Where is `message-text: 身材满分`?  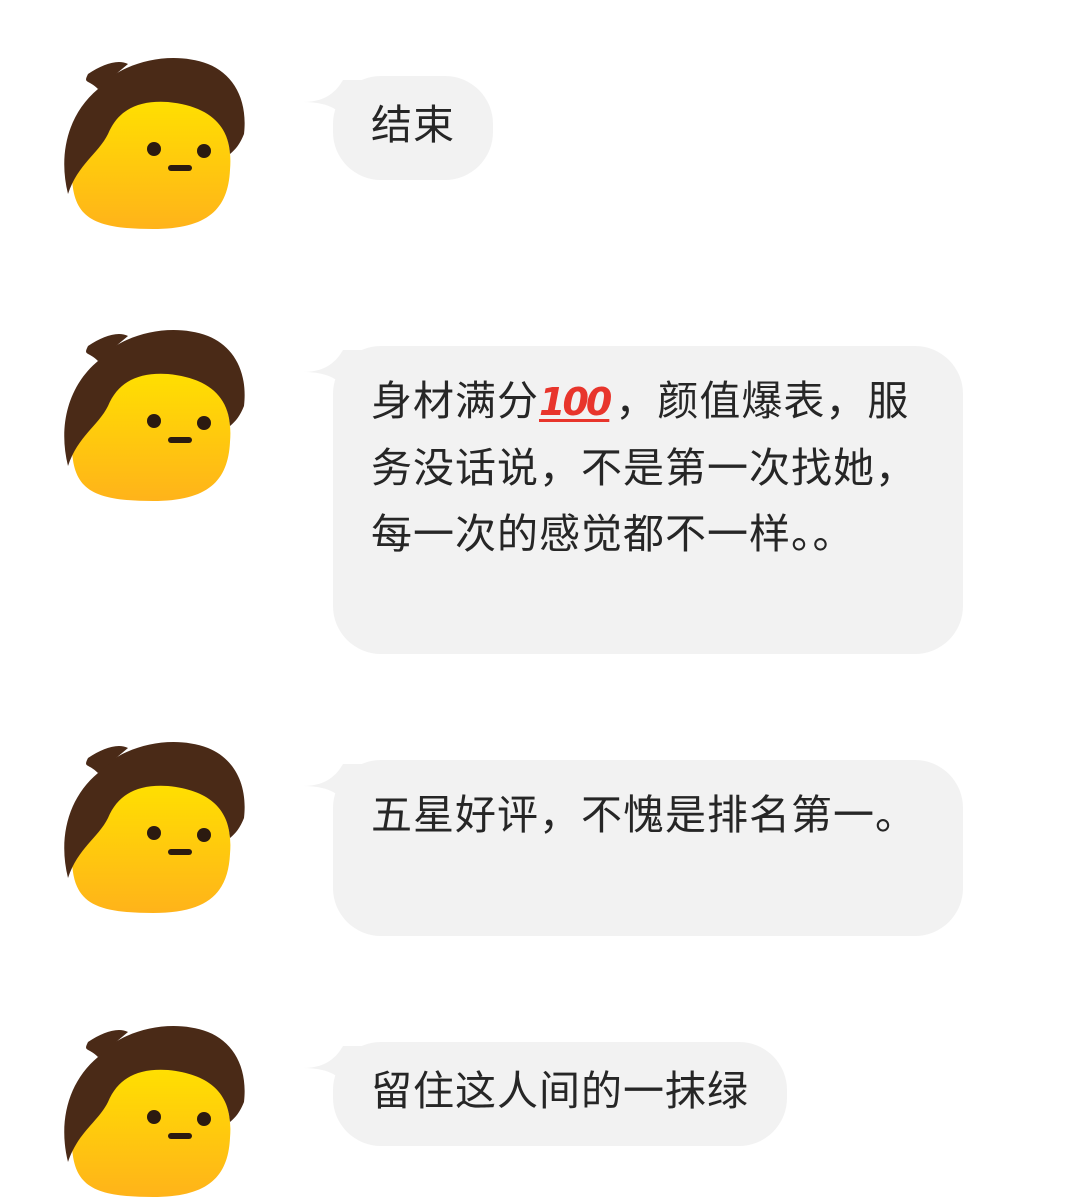 message-text: 身材满分 is located at coordinates (455, 401).